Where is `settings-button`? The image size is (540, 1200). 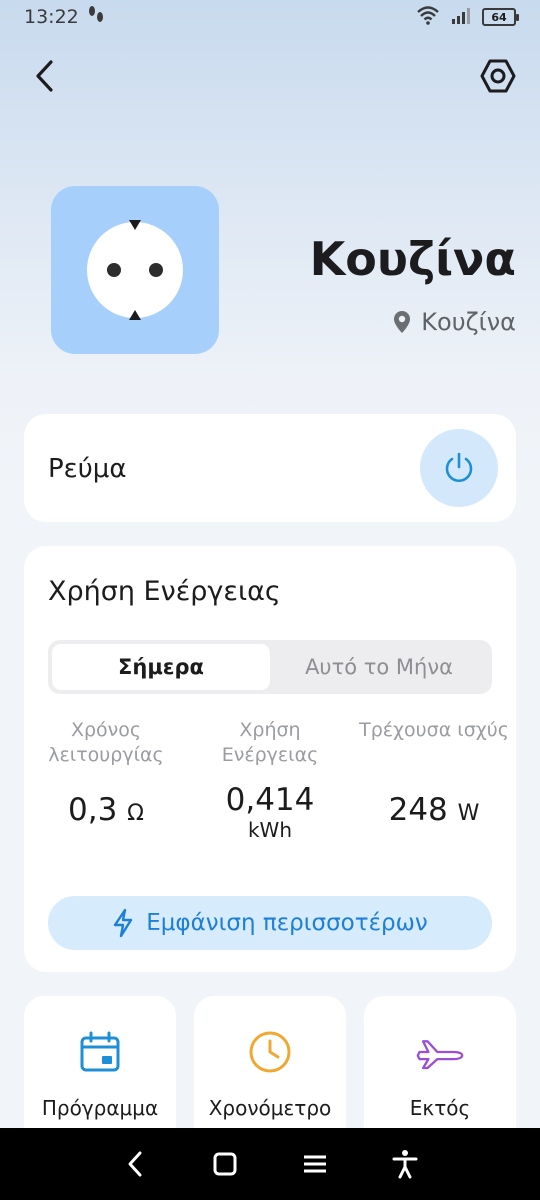 settings-button is located at coordinates (498, 76).